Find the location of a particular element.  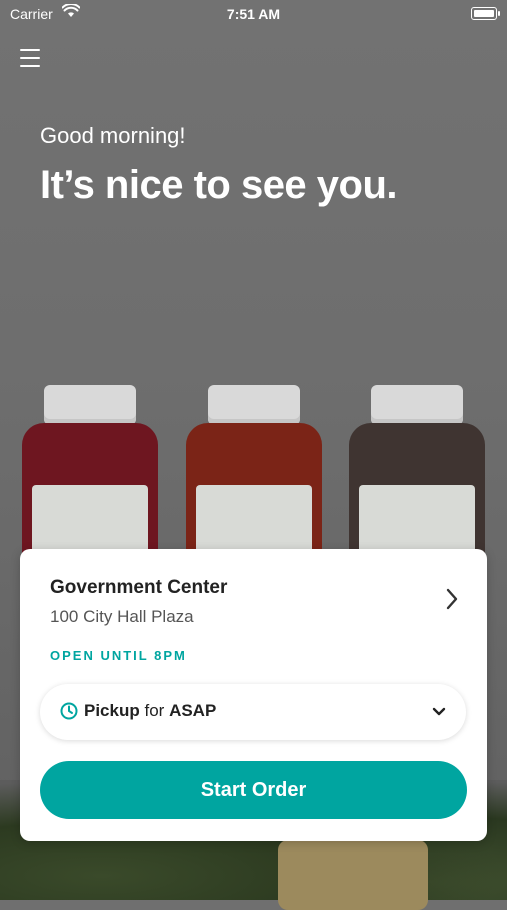

greeting-text: Good morning! is located at coordinates (113, 135).